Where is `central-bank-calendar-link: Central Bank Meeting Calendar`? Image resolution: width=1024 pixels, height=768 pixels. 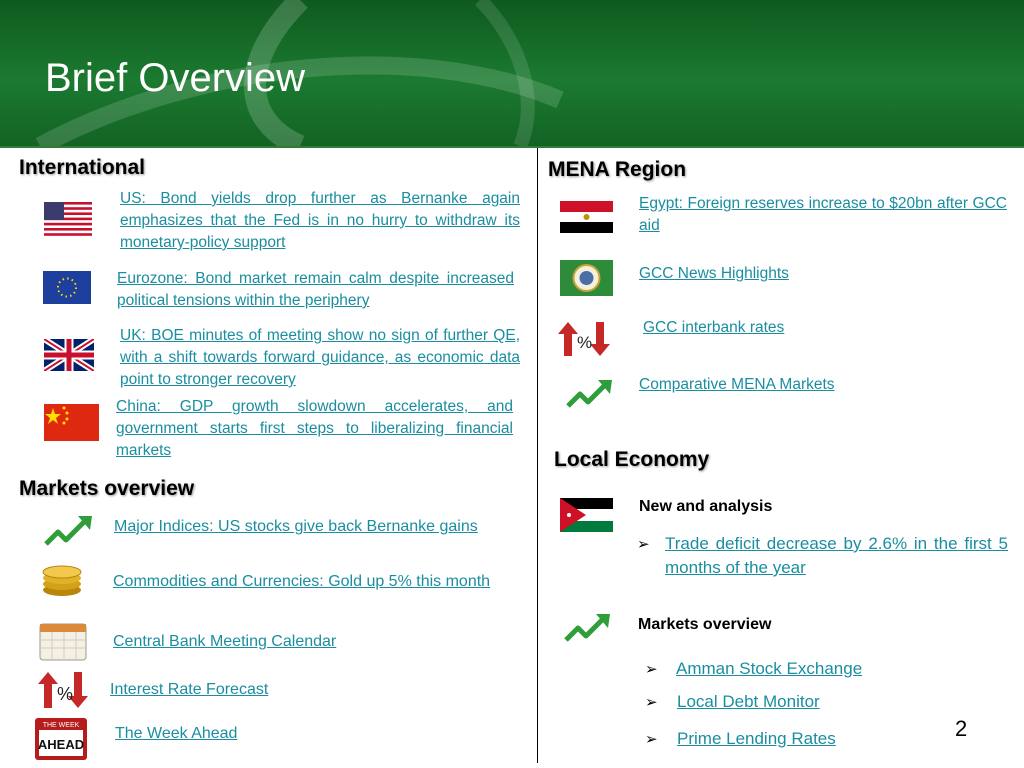 central-bank-calendar-link: Central Bank Meeting Calendar is located at coordinates (323, 642).